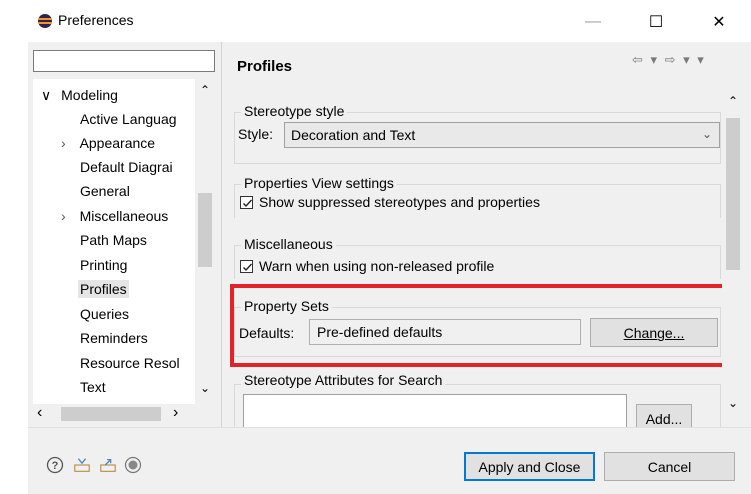  I want to click on tree-item-active-language: Active Languag, so click(128, 119).